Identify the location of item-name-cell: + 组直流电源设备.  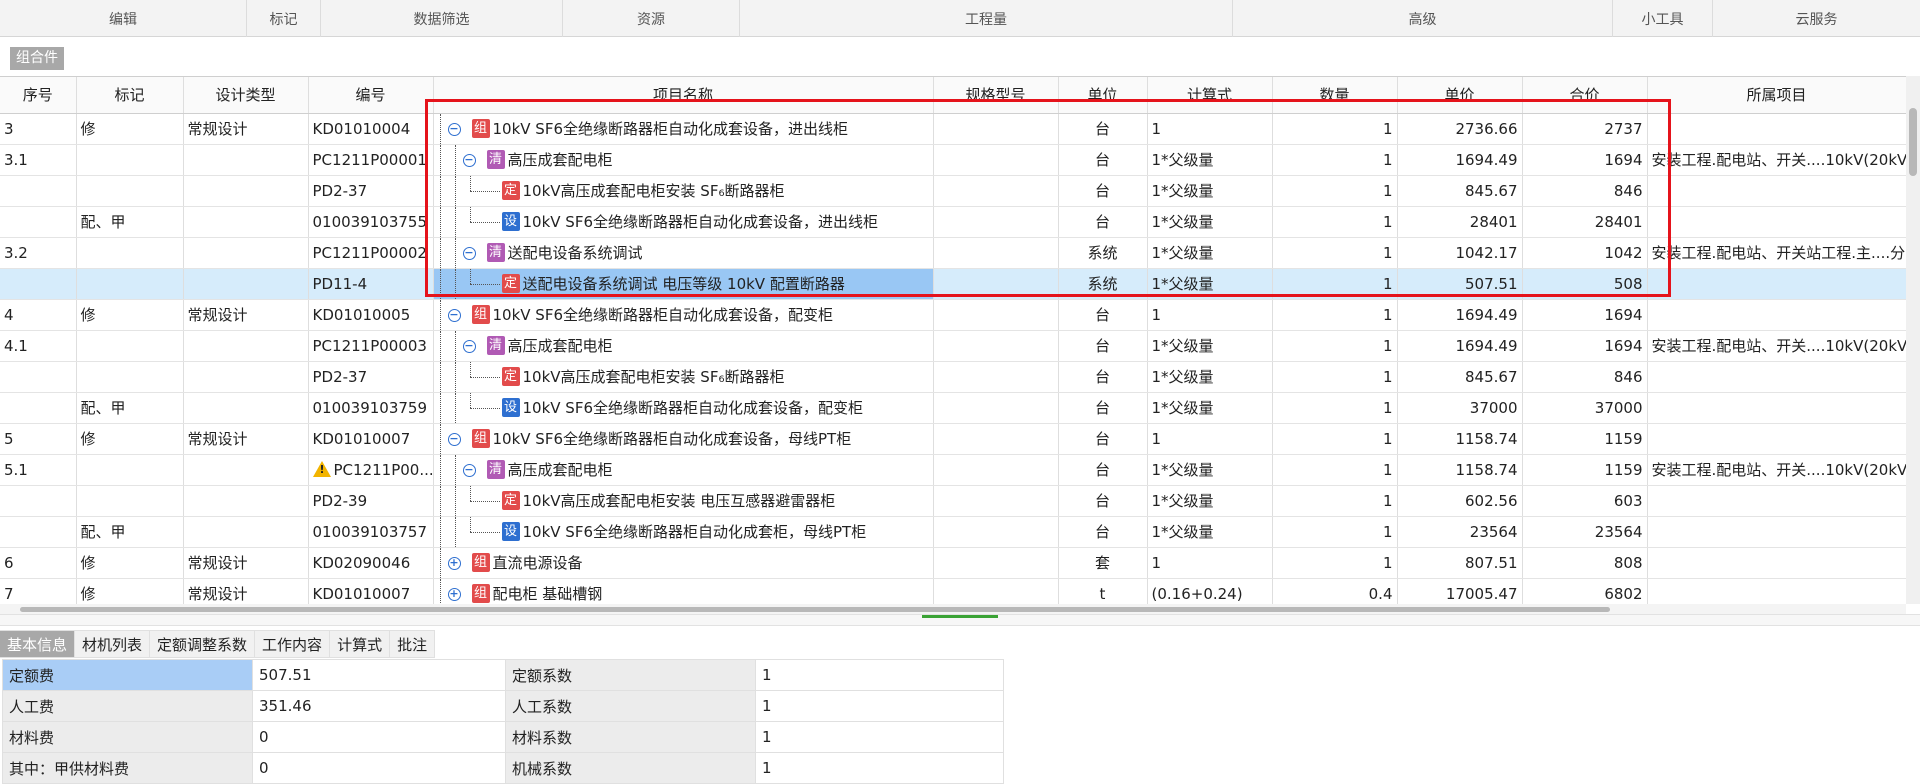
(683, 563).